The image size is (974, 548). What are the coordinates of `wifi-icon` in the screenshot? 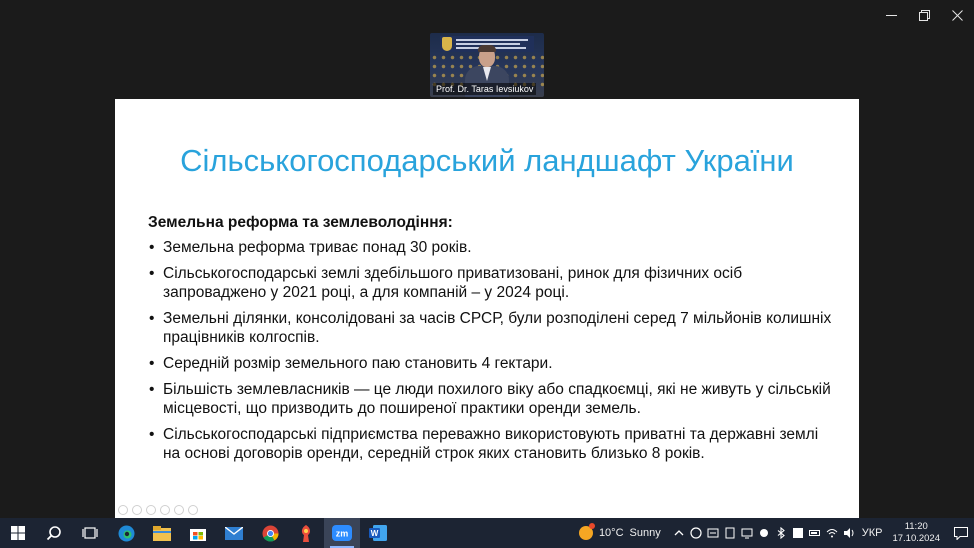 It's located at (832, 533).